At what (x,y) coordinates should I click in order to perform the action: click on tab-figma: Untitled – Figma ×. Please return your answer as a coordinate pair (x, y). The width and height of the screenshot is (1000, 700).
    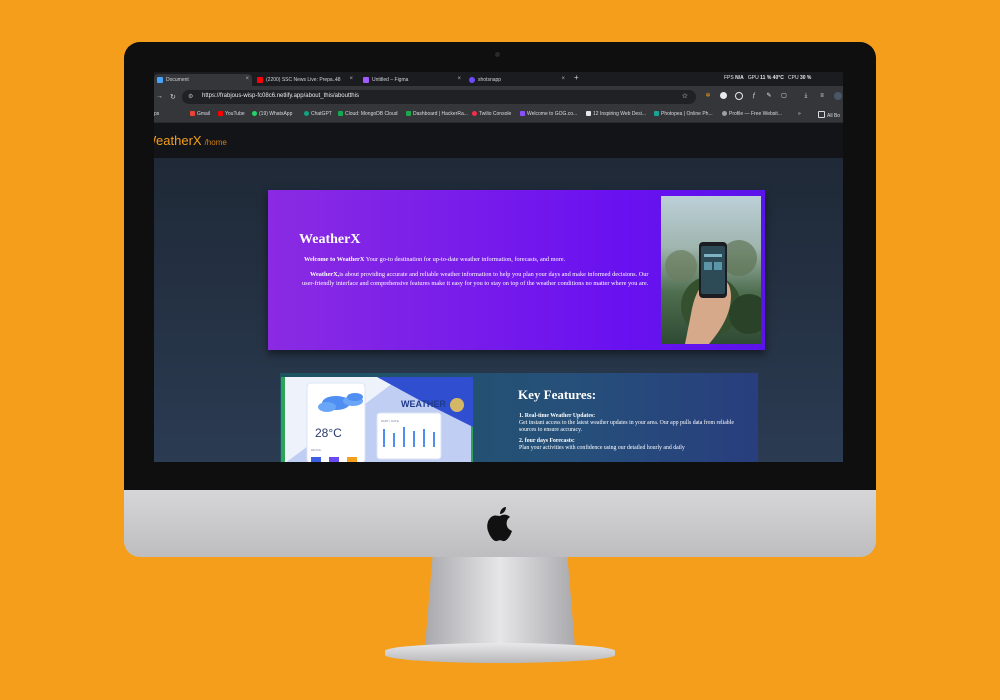
    Looking at the image, I should click on (412, 80).